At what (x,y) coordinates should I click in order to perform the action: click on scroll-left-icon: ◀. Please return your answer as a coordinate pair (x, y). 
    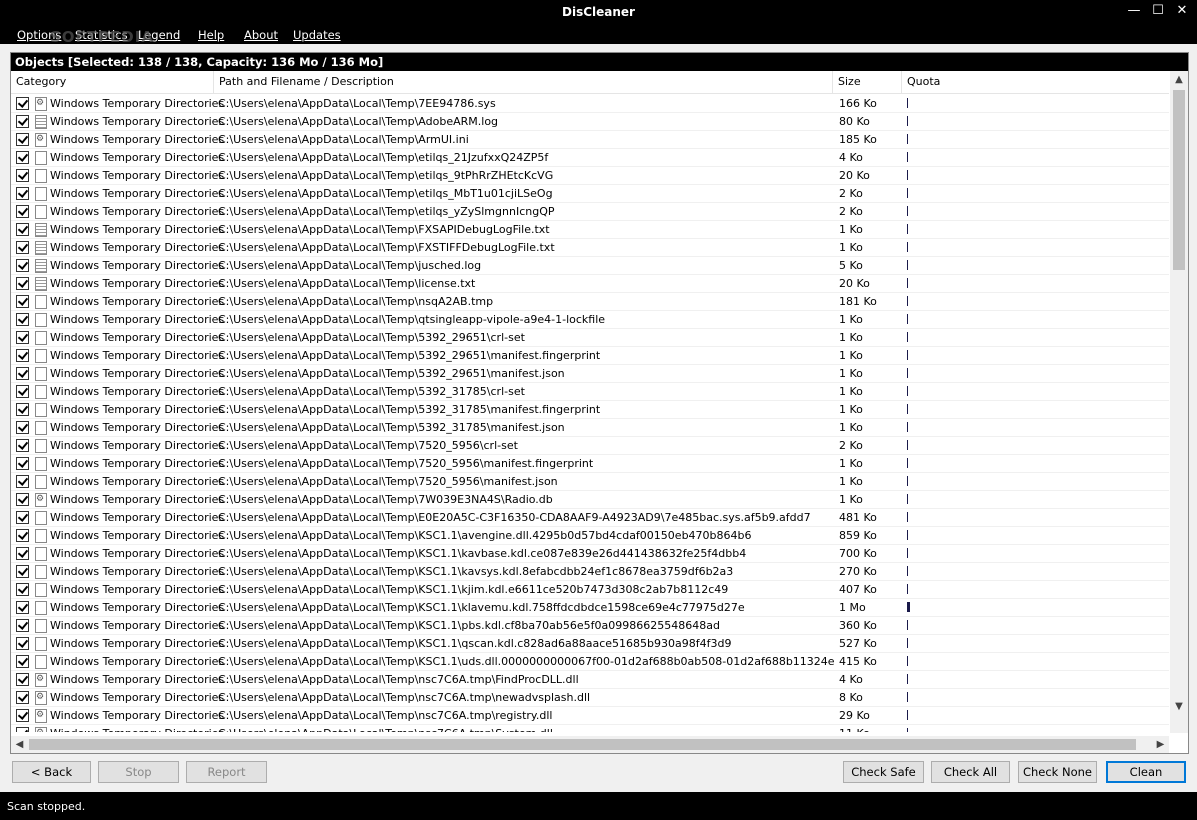
    Looking at the image, I should click on (19, 744).